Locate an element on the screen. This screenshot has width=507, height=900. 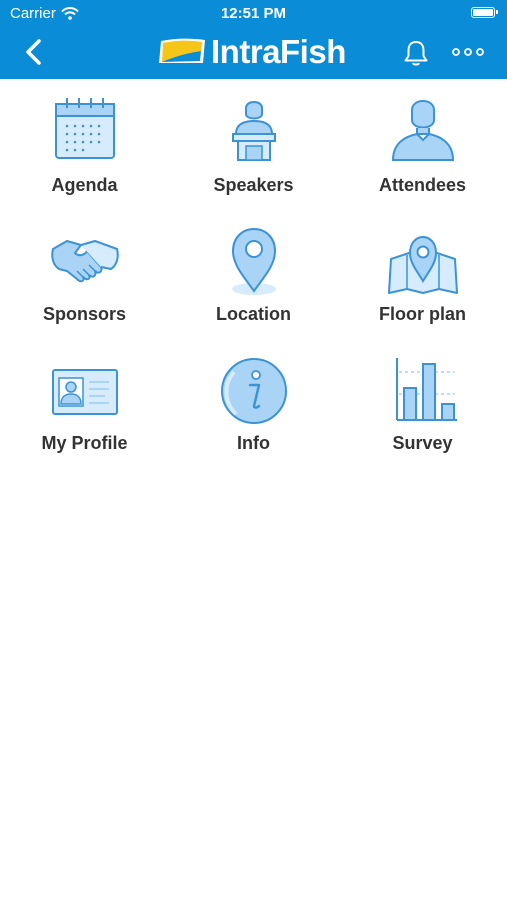
status-bar: Carrier 12:51 PM is located at coordinates (253, 14).